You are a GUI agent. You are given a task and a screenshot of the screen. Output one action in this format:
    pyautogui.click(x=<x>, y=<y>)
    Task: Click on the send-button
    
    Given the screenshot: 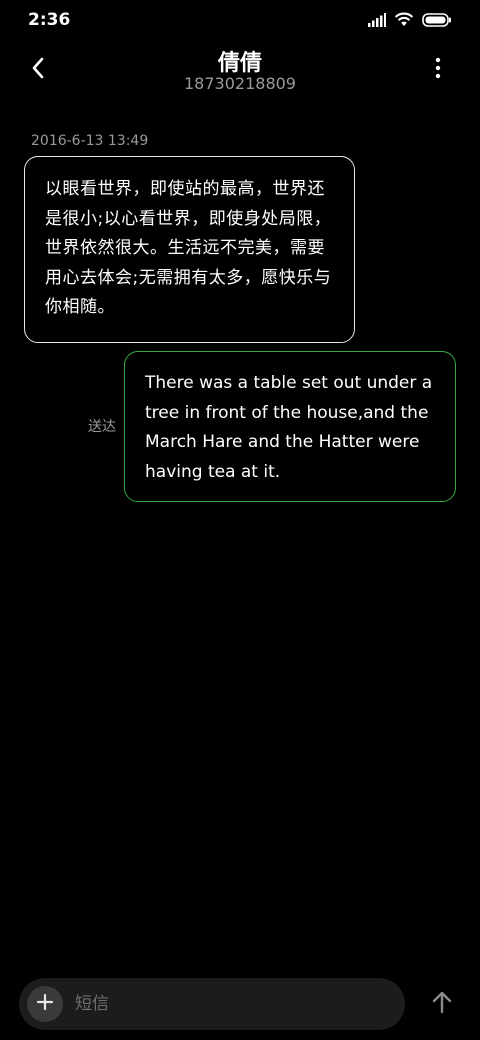 What is the action you would take?
    pyautogui.click(x=442, y=1004)
    